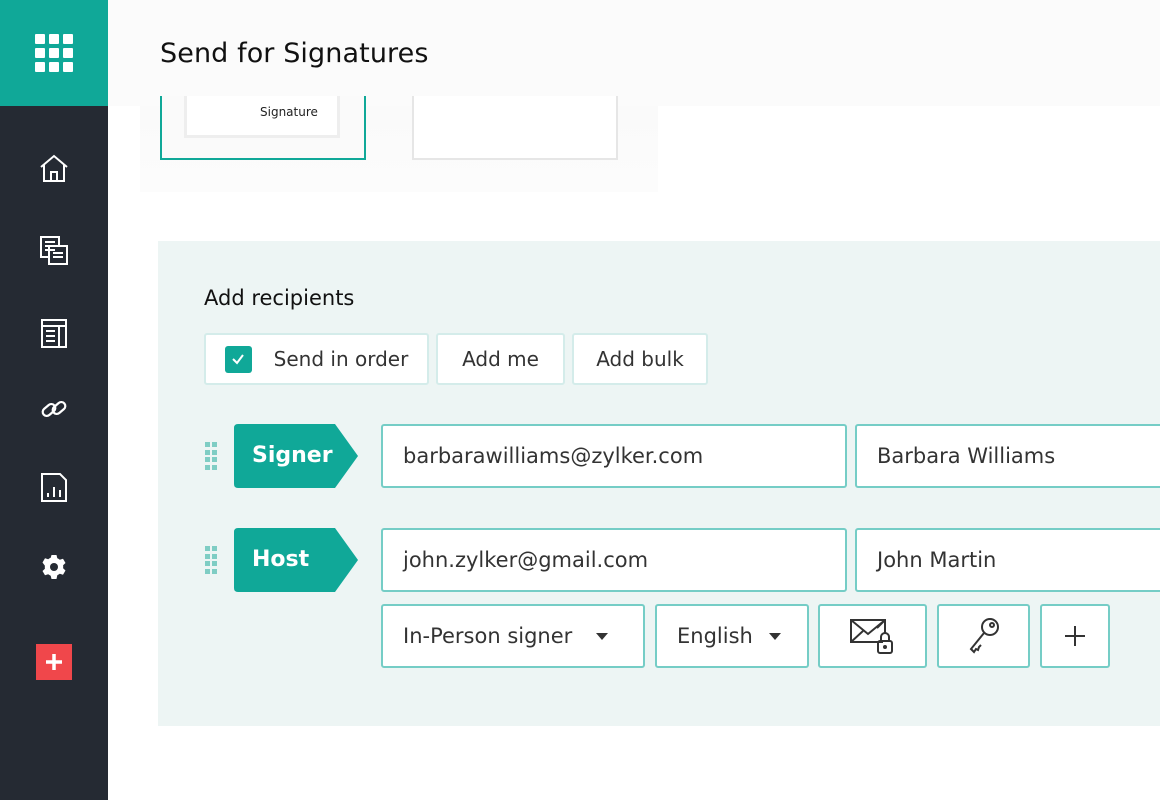 Image resolution: width=1160 pixels, height=800 pixels. I want to click on role-tag-signer: Signer, so click(296, 456).